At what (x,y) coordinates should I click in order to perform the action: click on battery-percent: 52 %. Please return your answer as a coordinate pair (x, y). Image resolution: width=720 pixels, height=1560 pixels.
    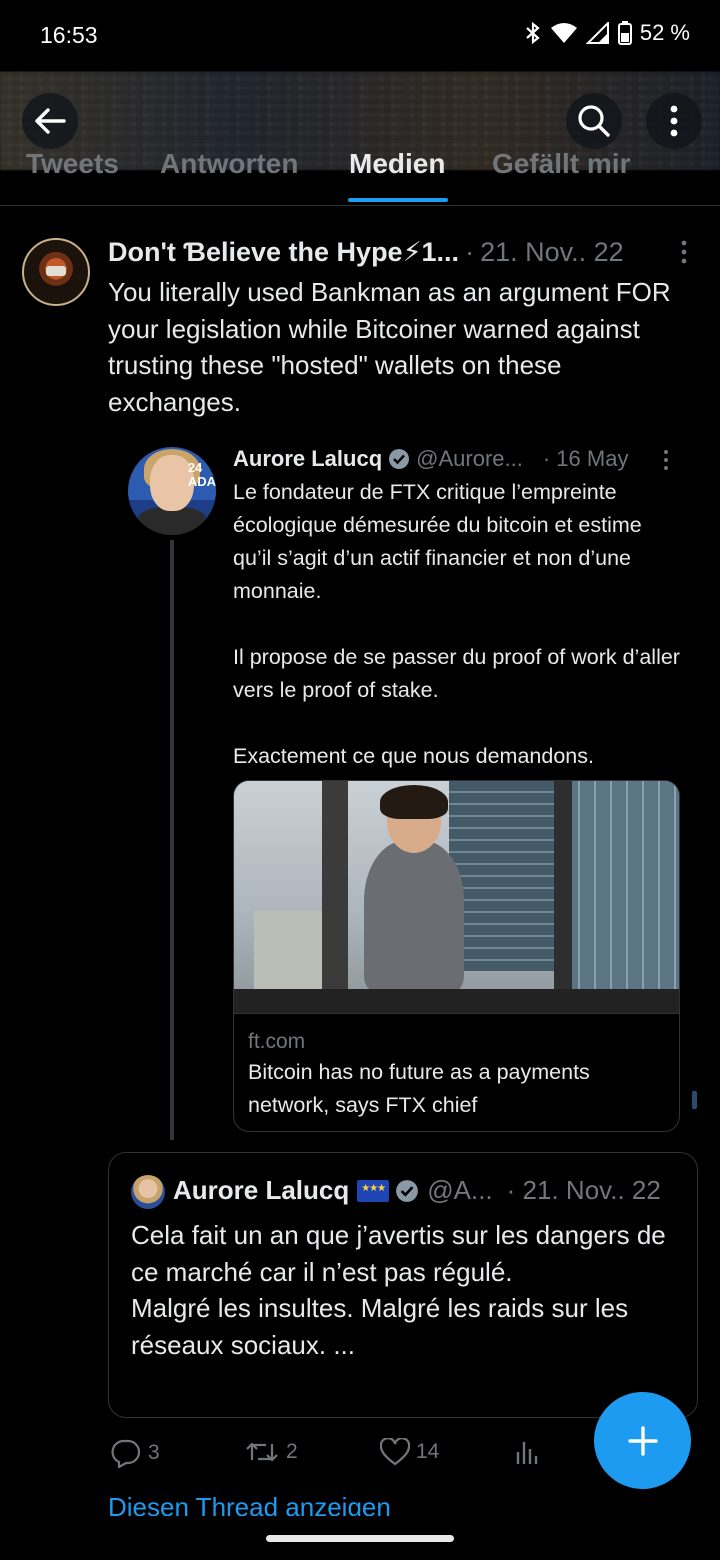
    Looking at the image, I should click on (664, 32).